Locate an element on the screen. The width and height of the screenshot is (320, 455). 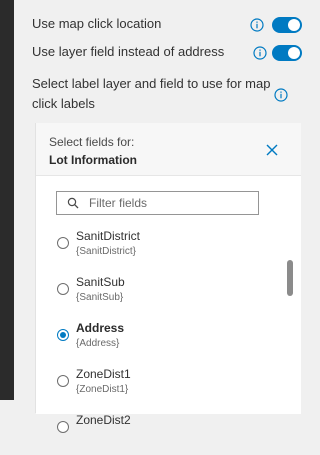
filter-box is located at coordinates (157, 203).